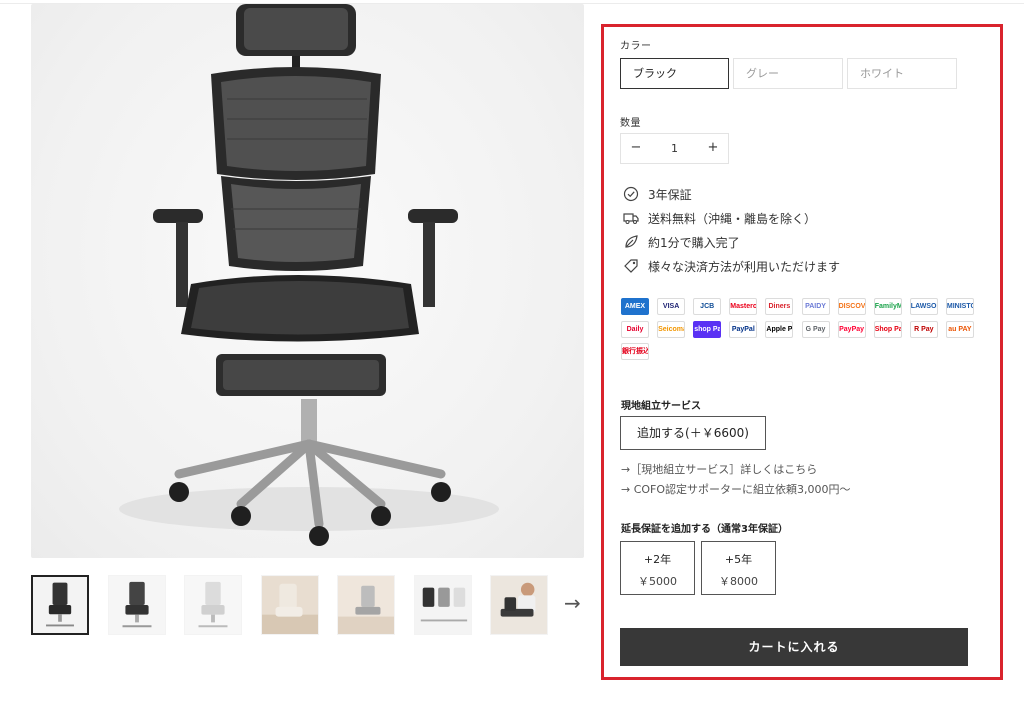 The height and width of the screenshot is (701, 1024). I want to click on supporter-request-link: → COFO認定サポーターに組立依頼3,000円〜, so click(736, 489).